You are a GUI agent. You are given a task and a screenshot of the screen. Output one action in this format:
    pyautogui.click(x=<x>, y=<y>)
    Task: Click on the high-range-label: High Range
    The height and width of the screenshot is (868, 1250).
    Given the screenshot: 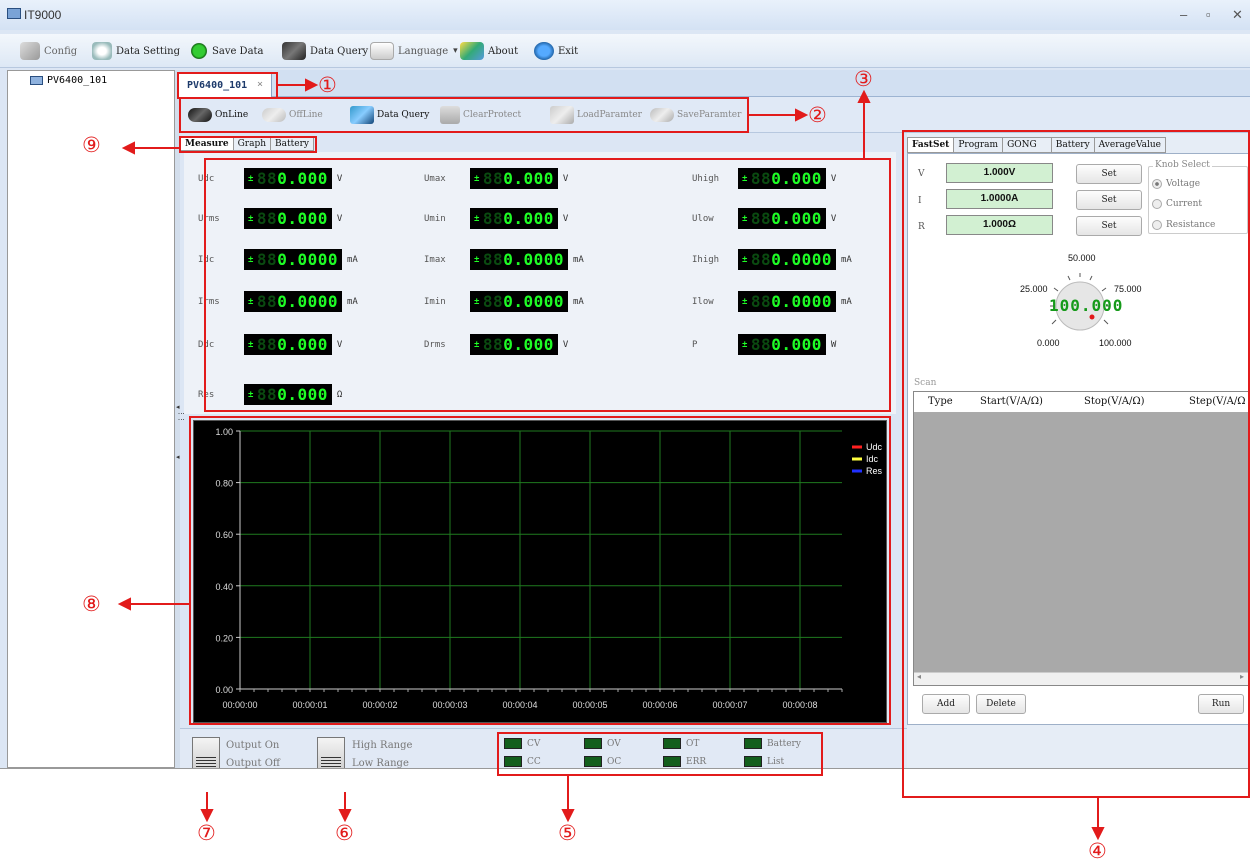 What is the action you would take?
    pyautogui.click(x=382, y=745)
    